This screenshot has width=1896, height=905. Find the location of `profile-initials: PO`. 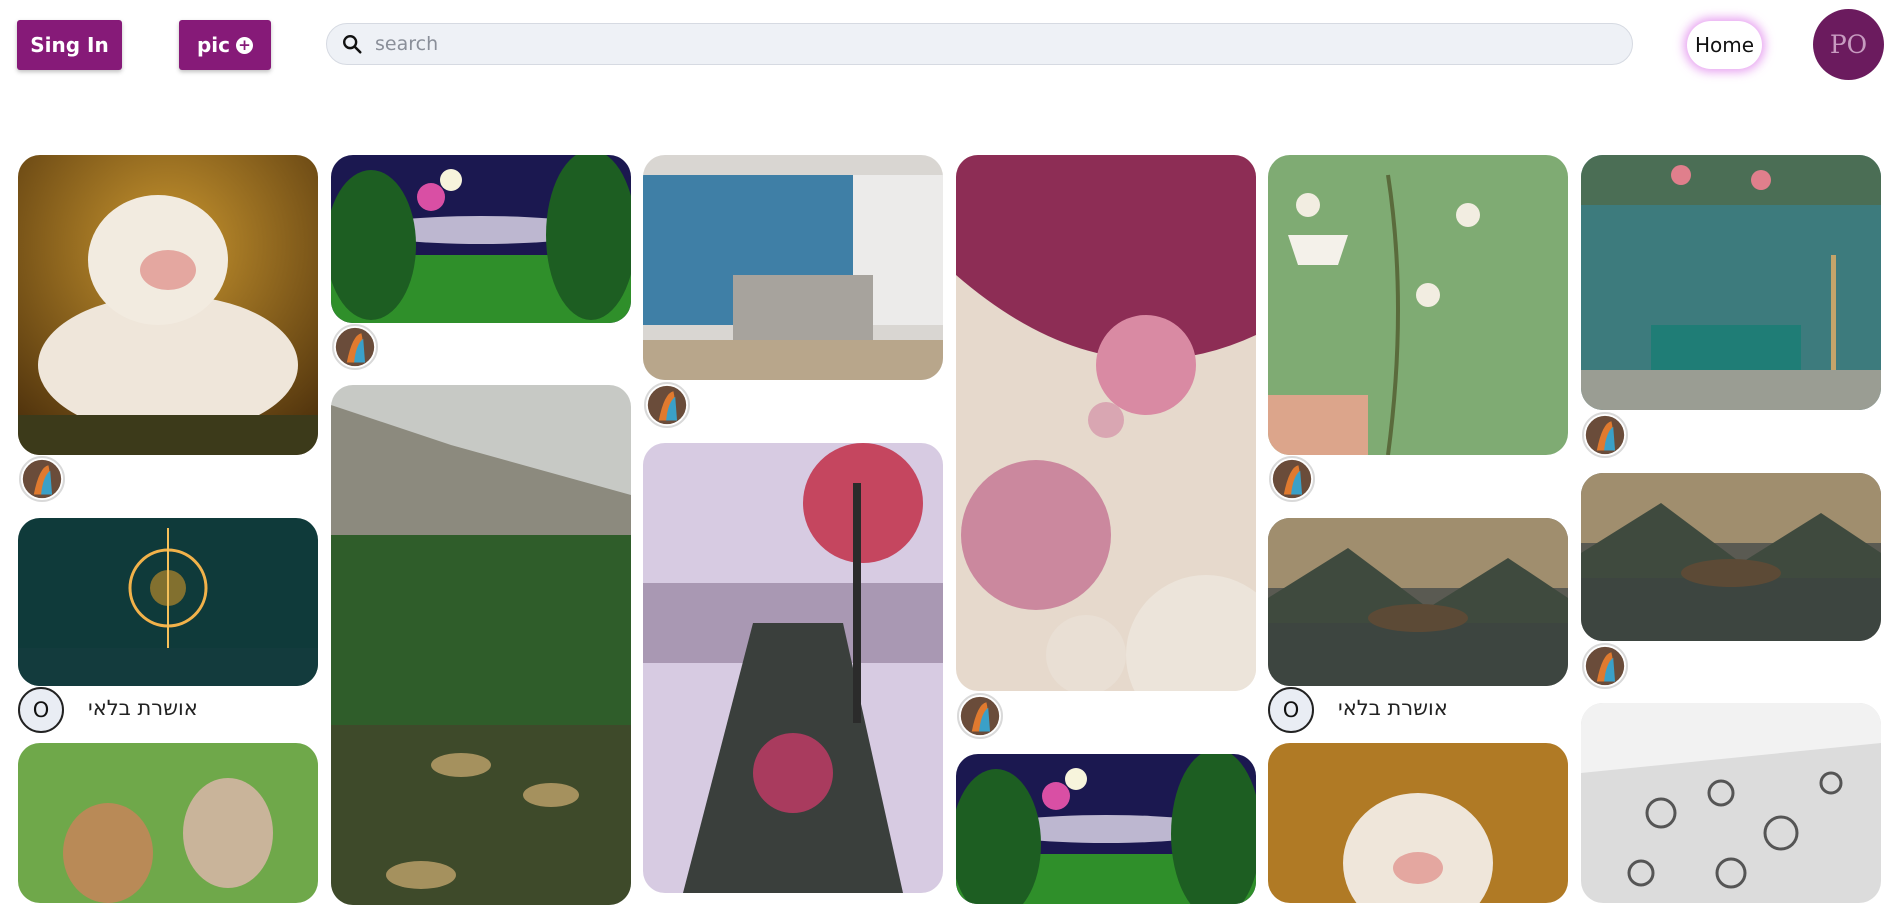

profile-initials: PO is located at coordinates (1848, 44).